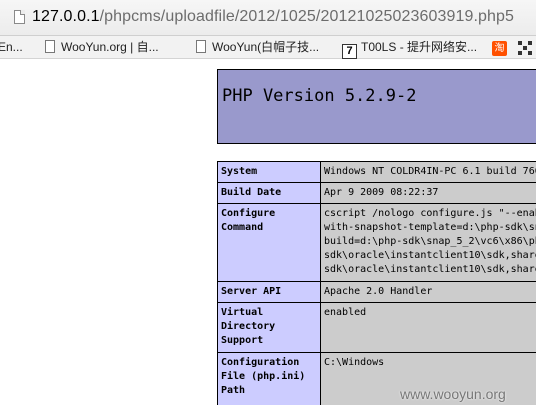 This screenshot has height=405, width=536. Describe the element at coordinates (19, 17) in the screenshot. I see `page-icon` at that location.